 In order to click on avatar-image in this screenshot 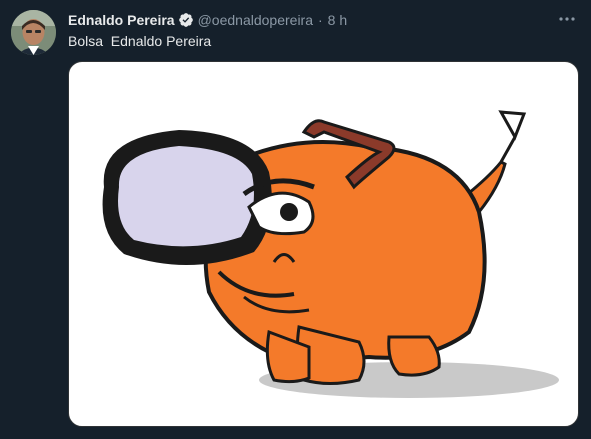, I will do `click(33, 32)`.